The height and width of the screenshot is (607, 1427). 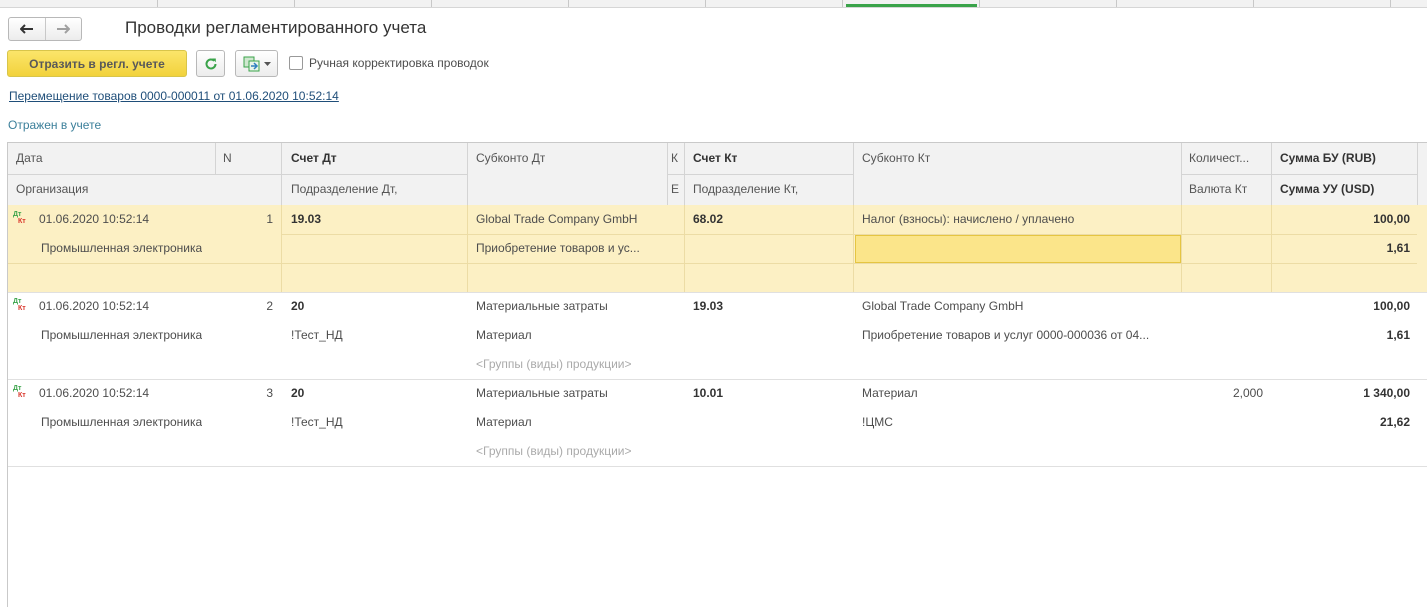 I want to click on selected-cell, so click(x=1018, y=249).